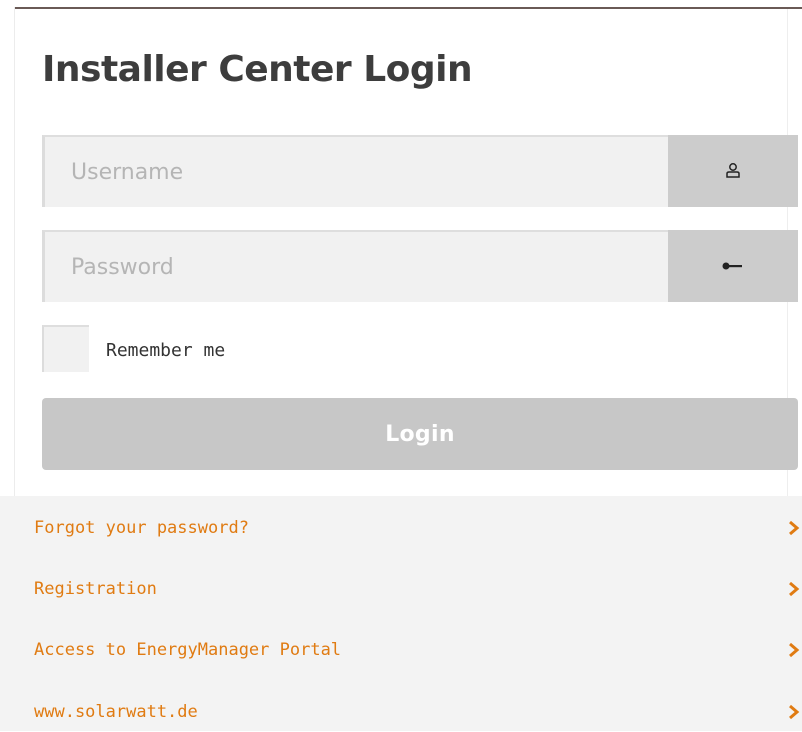 The height and width of the screenshot is (732, 802). What do you see at coordinates (65, 348) in the screenshot?
I see `remember-checkbox` at bounding box center [65, 348].